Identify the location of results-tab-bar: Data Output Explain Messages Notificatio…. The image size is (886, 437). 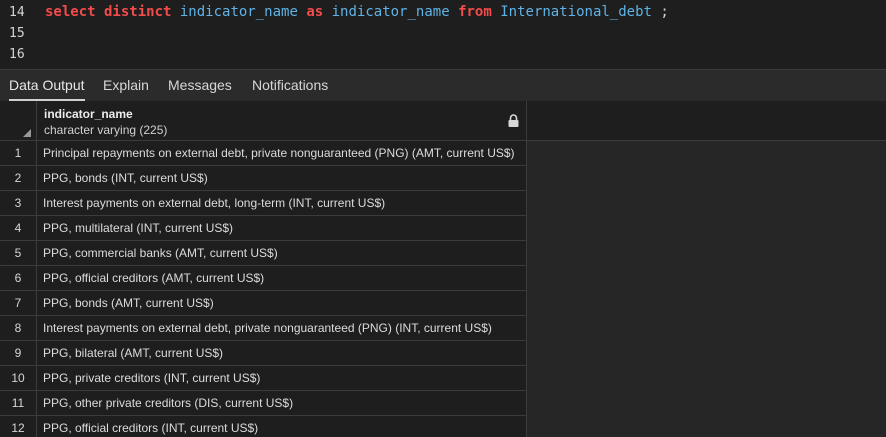
(443, 85).